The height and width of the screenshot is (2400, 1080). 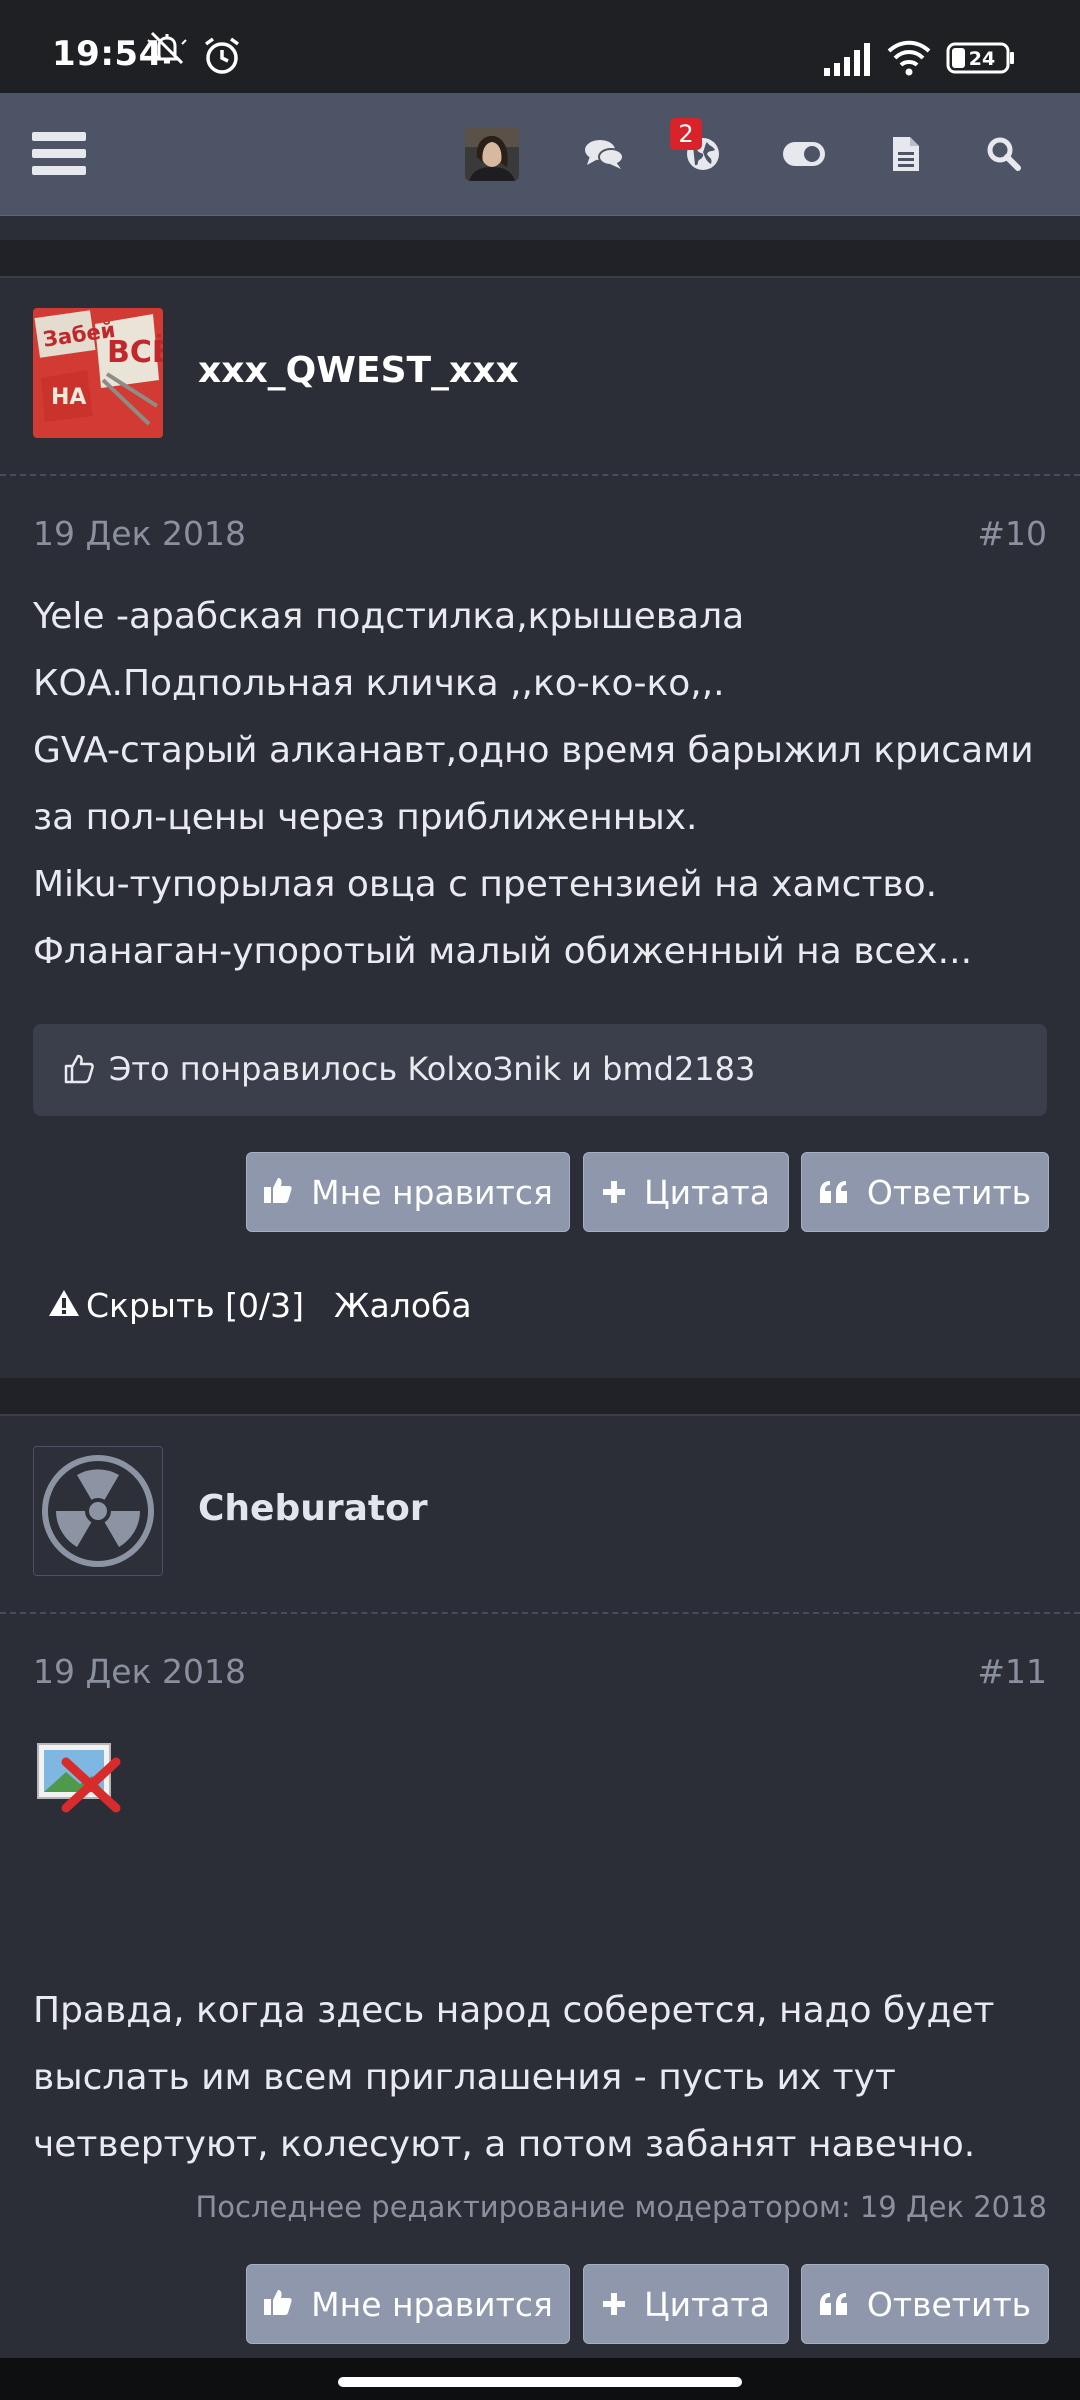 I want to click on mute-icon, so click(x=167, y=50).